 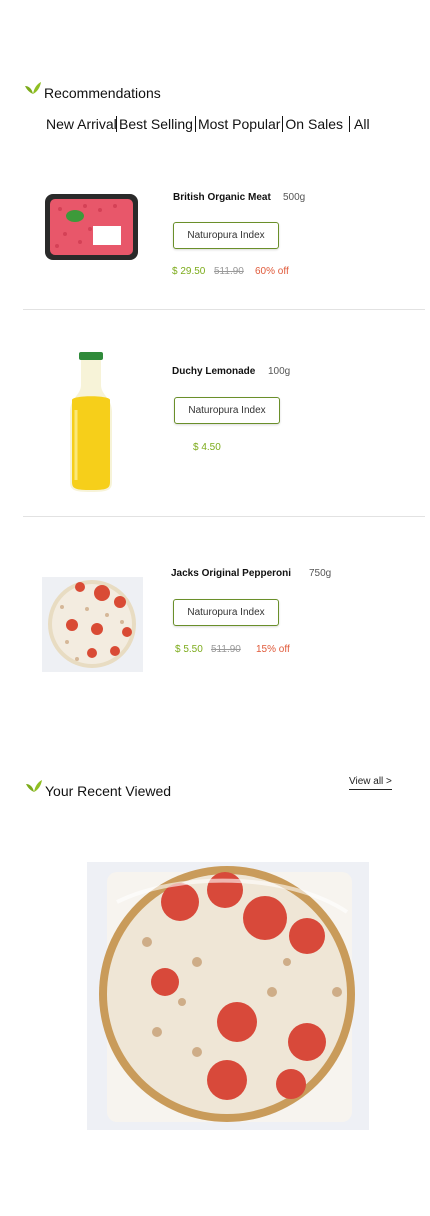 What do you see at coordinates (155, 124) in the screenshot?
I see `tab-best-selling: Best Selling` at bounding box center [155, 124].